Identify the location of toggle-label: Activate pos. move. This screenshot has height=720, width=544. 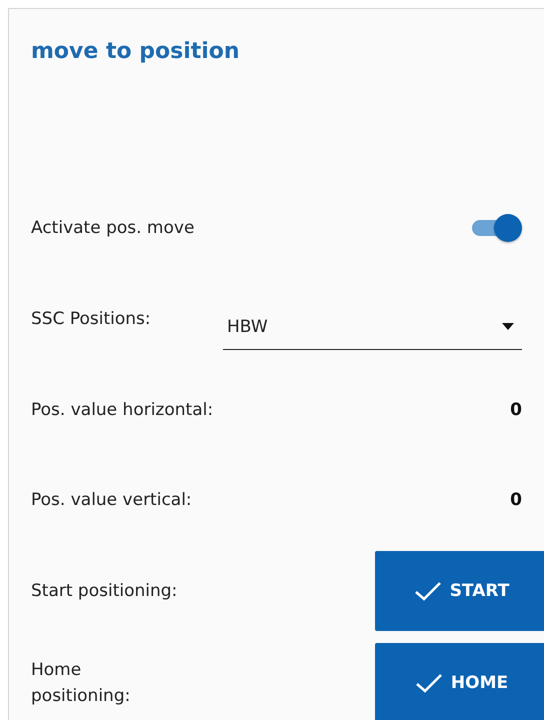
(112, 228).